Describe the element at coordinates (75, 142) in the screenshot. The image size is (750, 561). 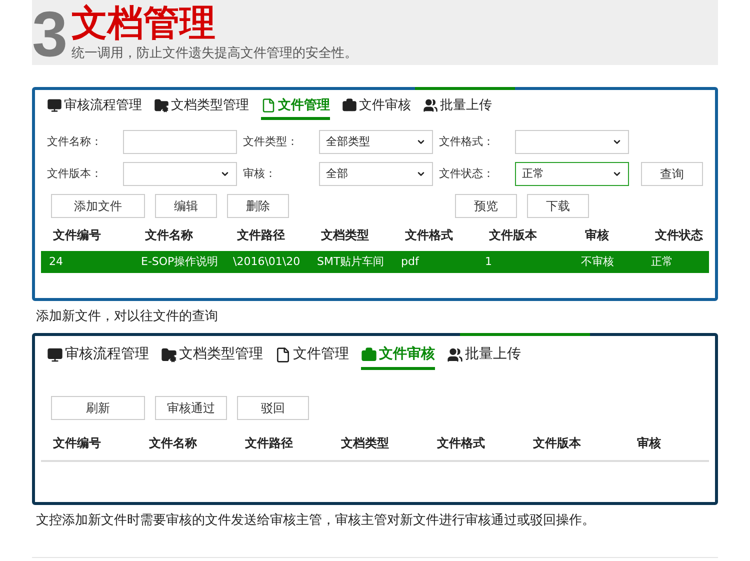
I see `field-label: 文件名称：` at that location.